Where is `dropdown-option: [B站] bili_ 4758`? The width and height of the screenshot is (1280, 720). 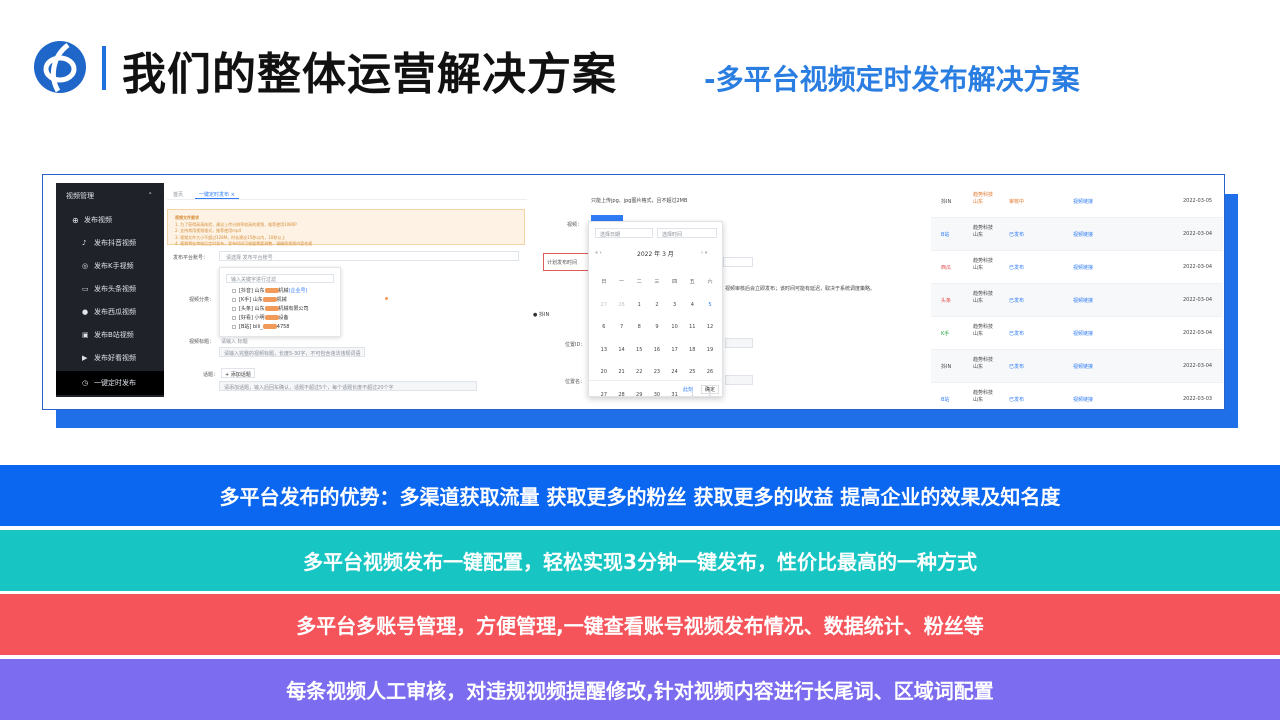 dropdown-option: [B站] bili_ 4758 is located at coordinates (280, 326).